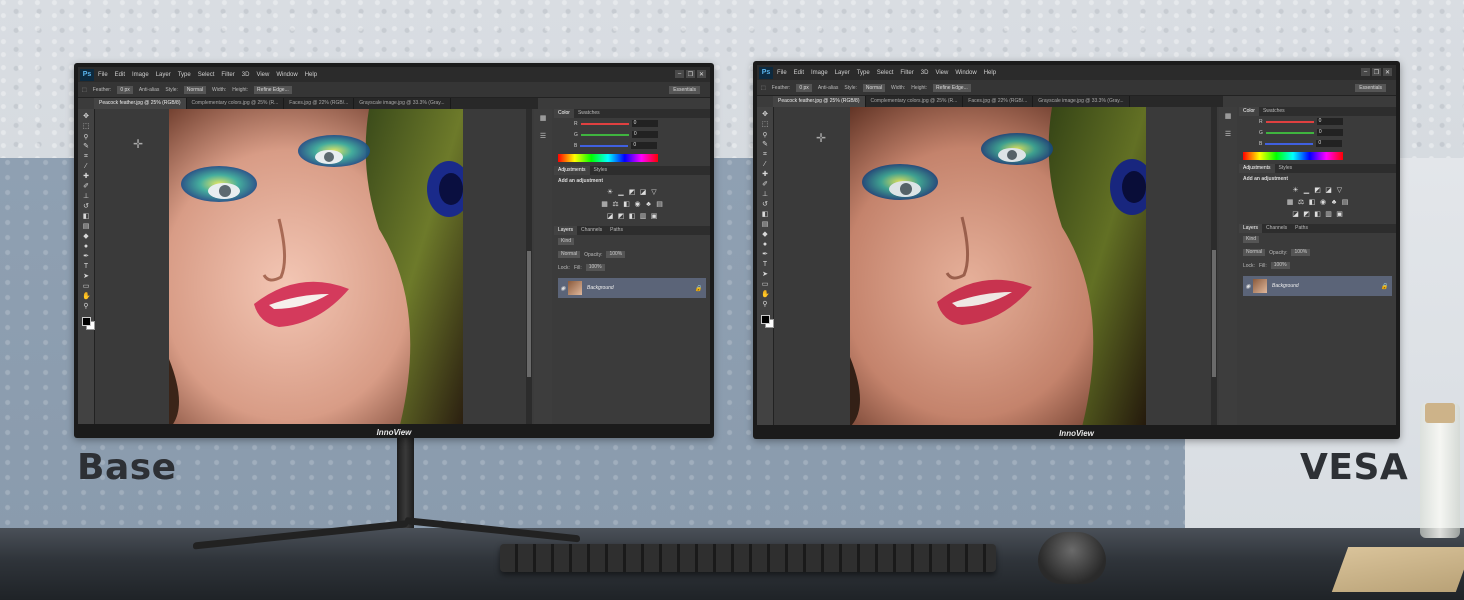  Describe the element at coordinates (88, 323) in the screenshot. I see `color-swatch` at that location.